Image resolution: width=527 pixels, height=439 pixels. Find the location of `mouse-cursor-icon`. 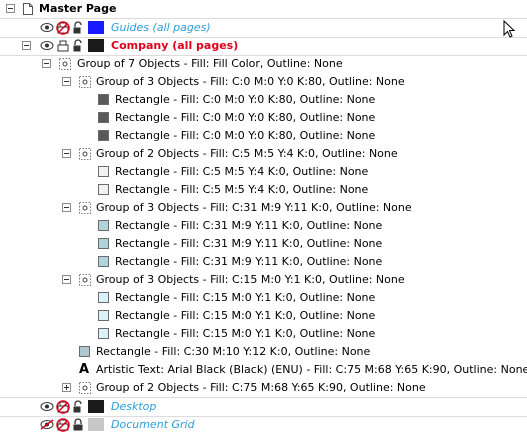

mouse-cursor-icon is located at coordinates (509, 29).